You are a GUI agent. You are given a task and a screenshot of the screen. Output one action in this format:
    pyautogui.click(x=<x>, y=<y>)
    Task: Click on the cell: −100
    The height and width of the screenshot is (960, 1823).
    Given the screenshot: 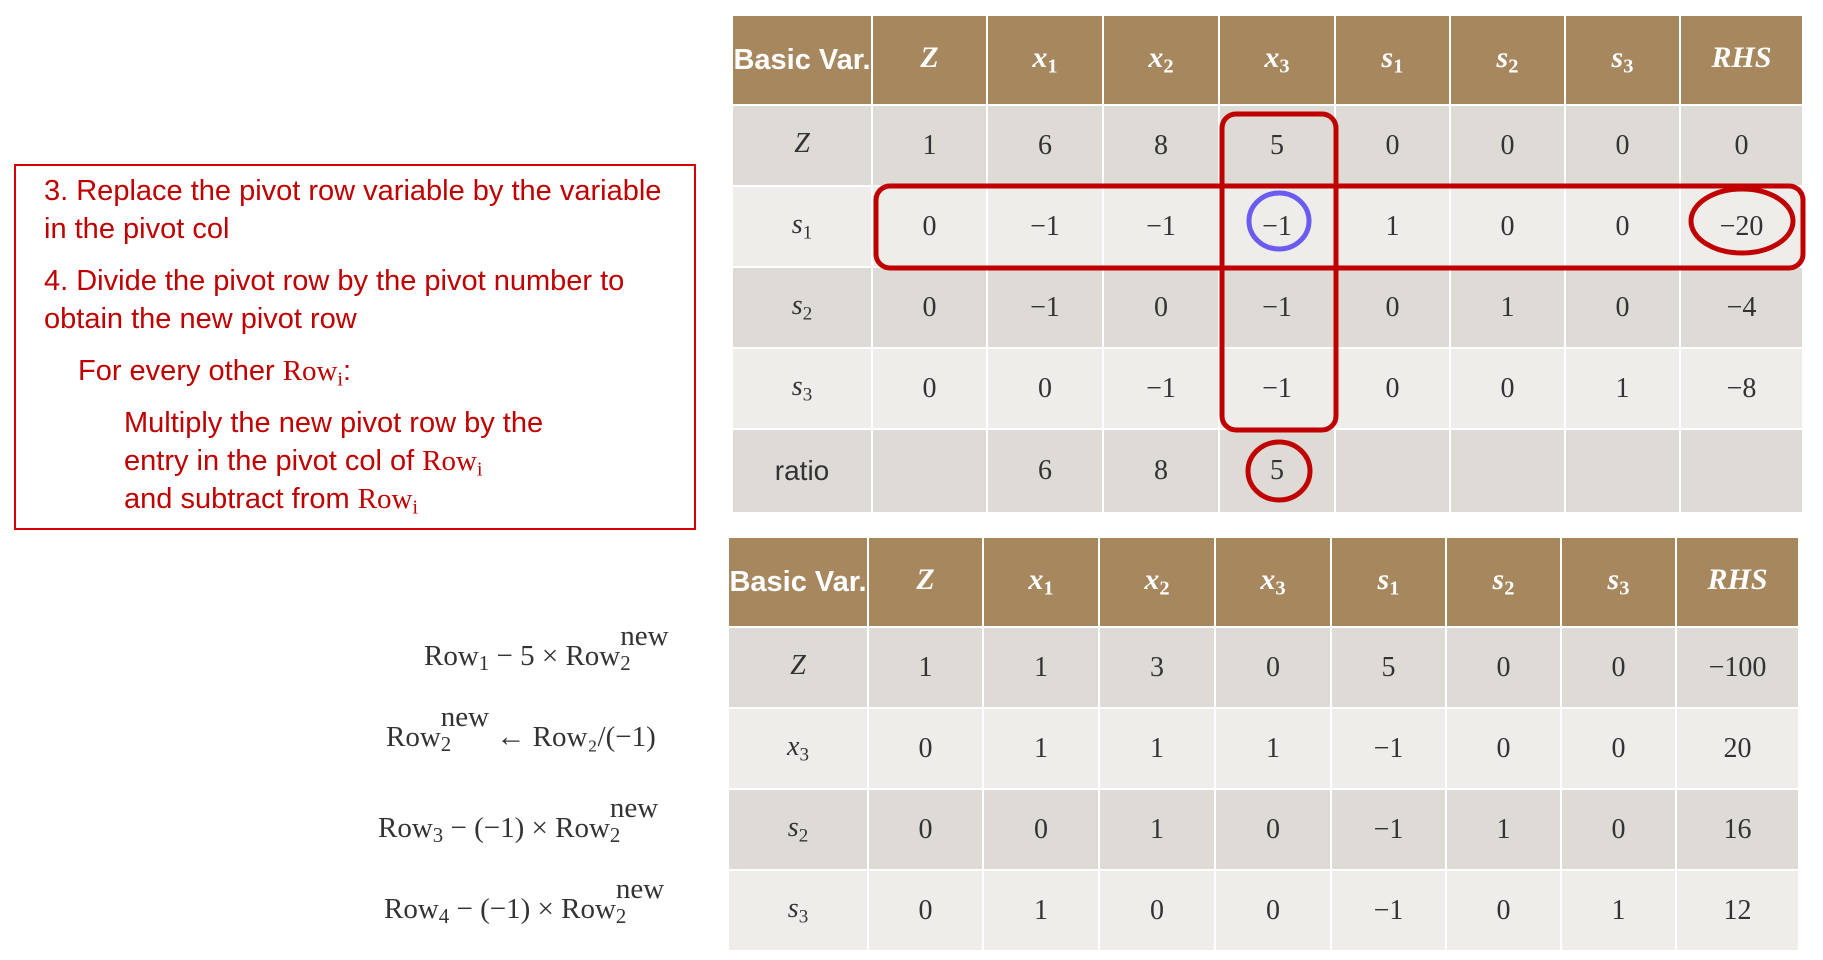 What is the action you would take?
    pyautogui.click(x=1737, y=667)
    